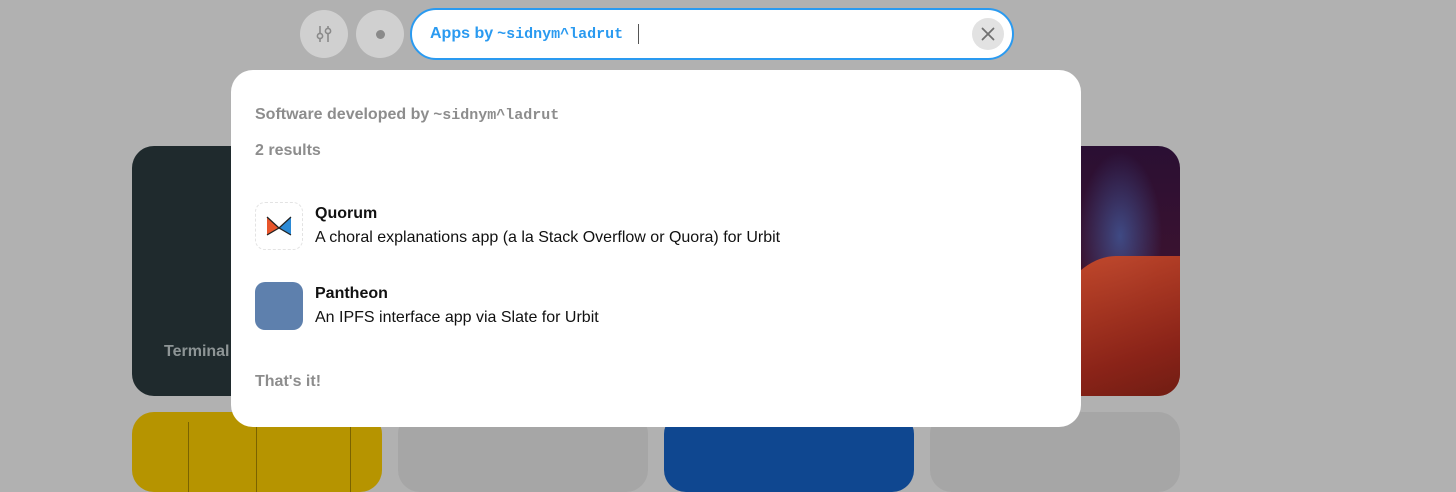  What do you see at coordinates (197, 351) in the screenshot?
I see `terminal-tile-label: Terminal` at bounding box center [197, 351].